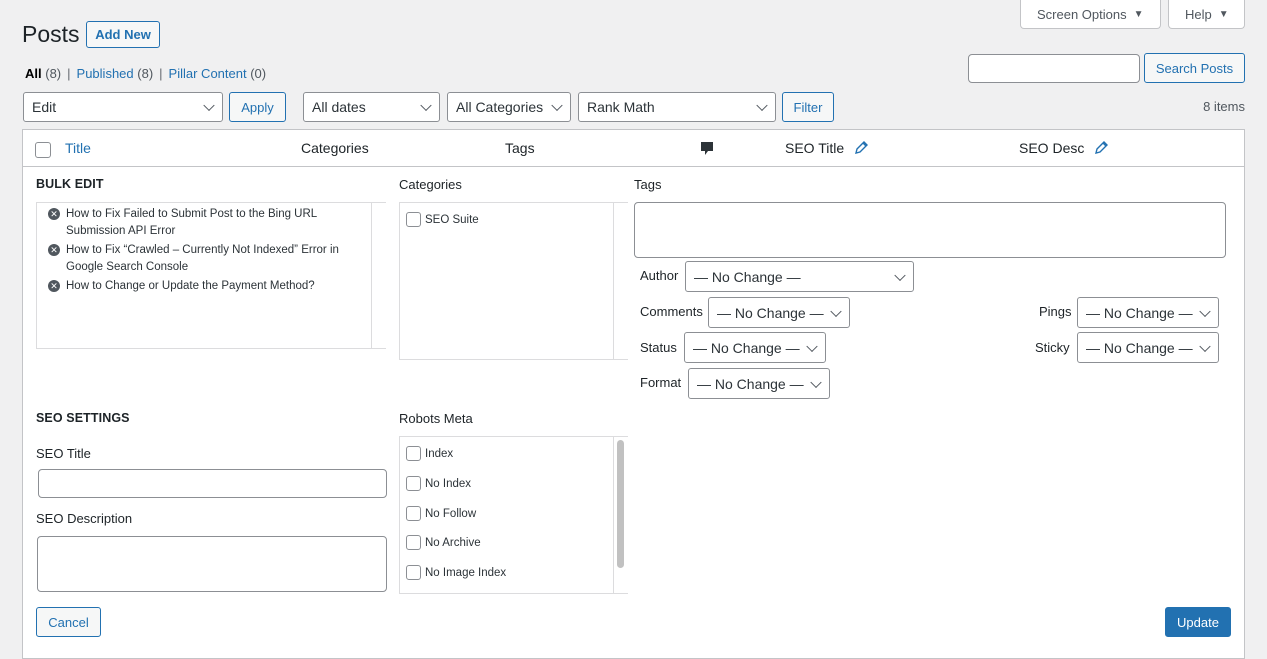  What do you see at coordinates (746, 347) in the screenshot?
I see `status-value: — No Change —` at bounding box center [746, 347].